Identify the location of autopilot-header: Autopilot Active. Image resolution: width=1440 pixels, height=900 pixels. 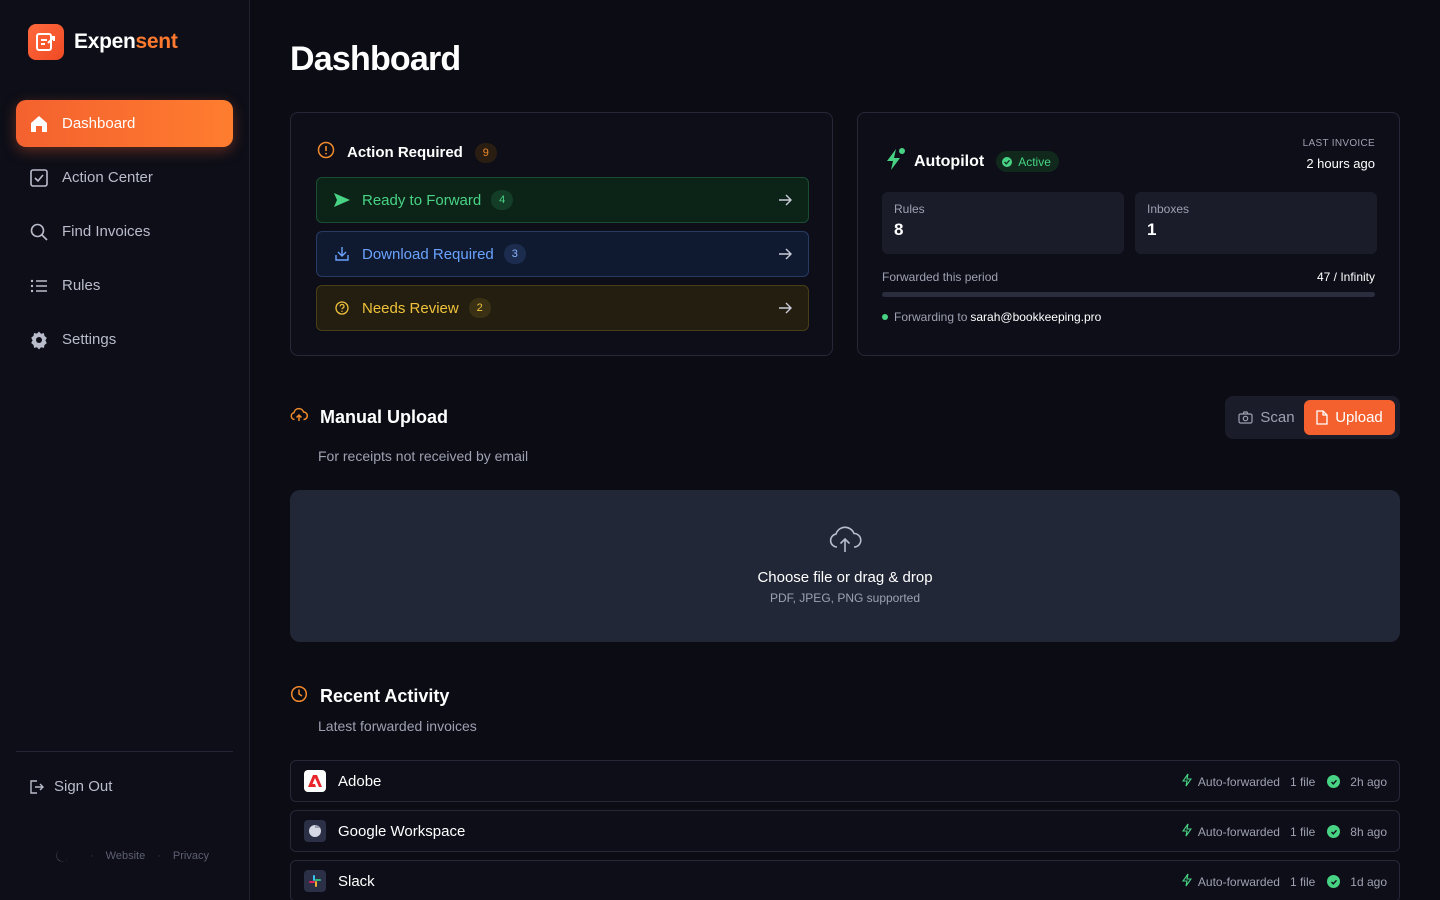
(971, 161).